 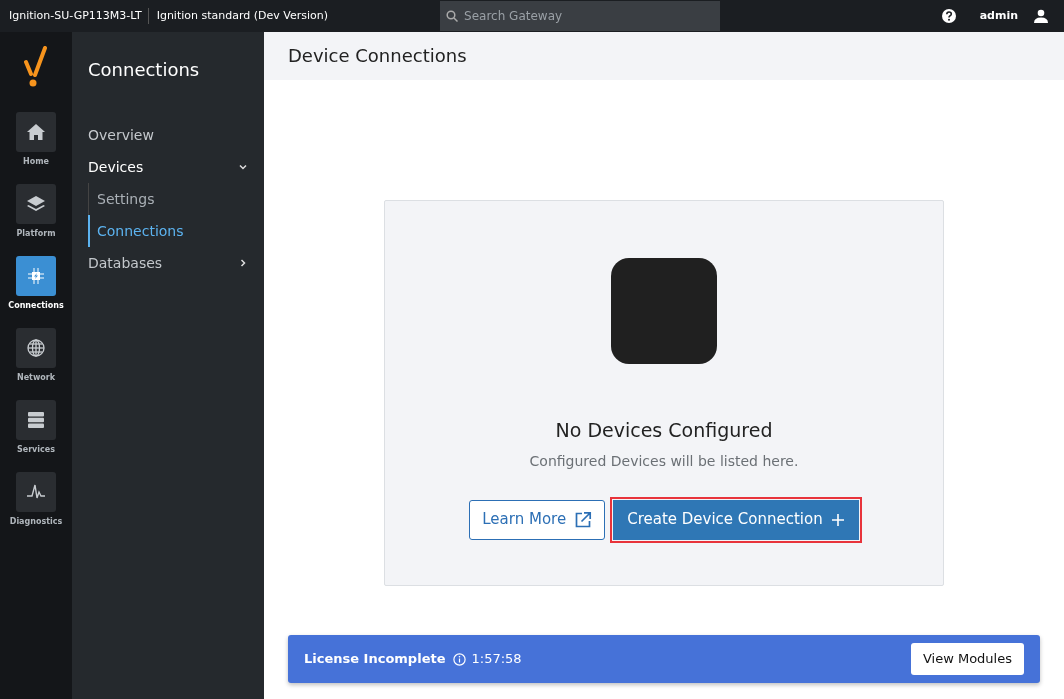 I want to click on logo-icon, so click(x=36, y=67).